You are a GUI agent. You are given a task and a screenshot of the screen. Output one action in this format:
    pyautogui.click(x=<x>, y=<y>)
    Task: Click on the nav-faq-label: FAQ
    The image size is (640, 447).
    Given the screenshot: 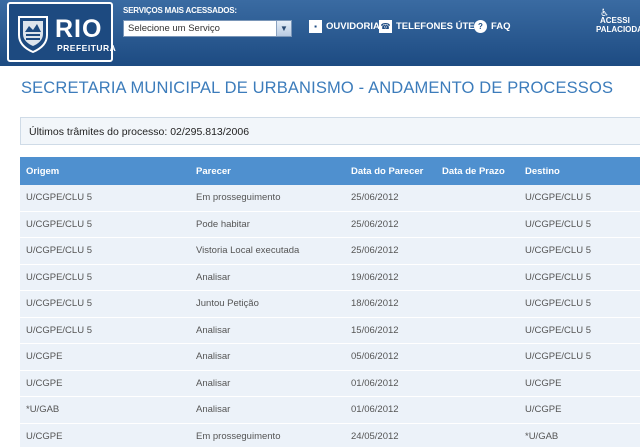 What is the action you would take?
    pyautogui.click(x=501, y=26)
    